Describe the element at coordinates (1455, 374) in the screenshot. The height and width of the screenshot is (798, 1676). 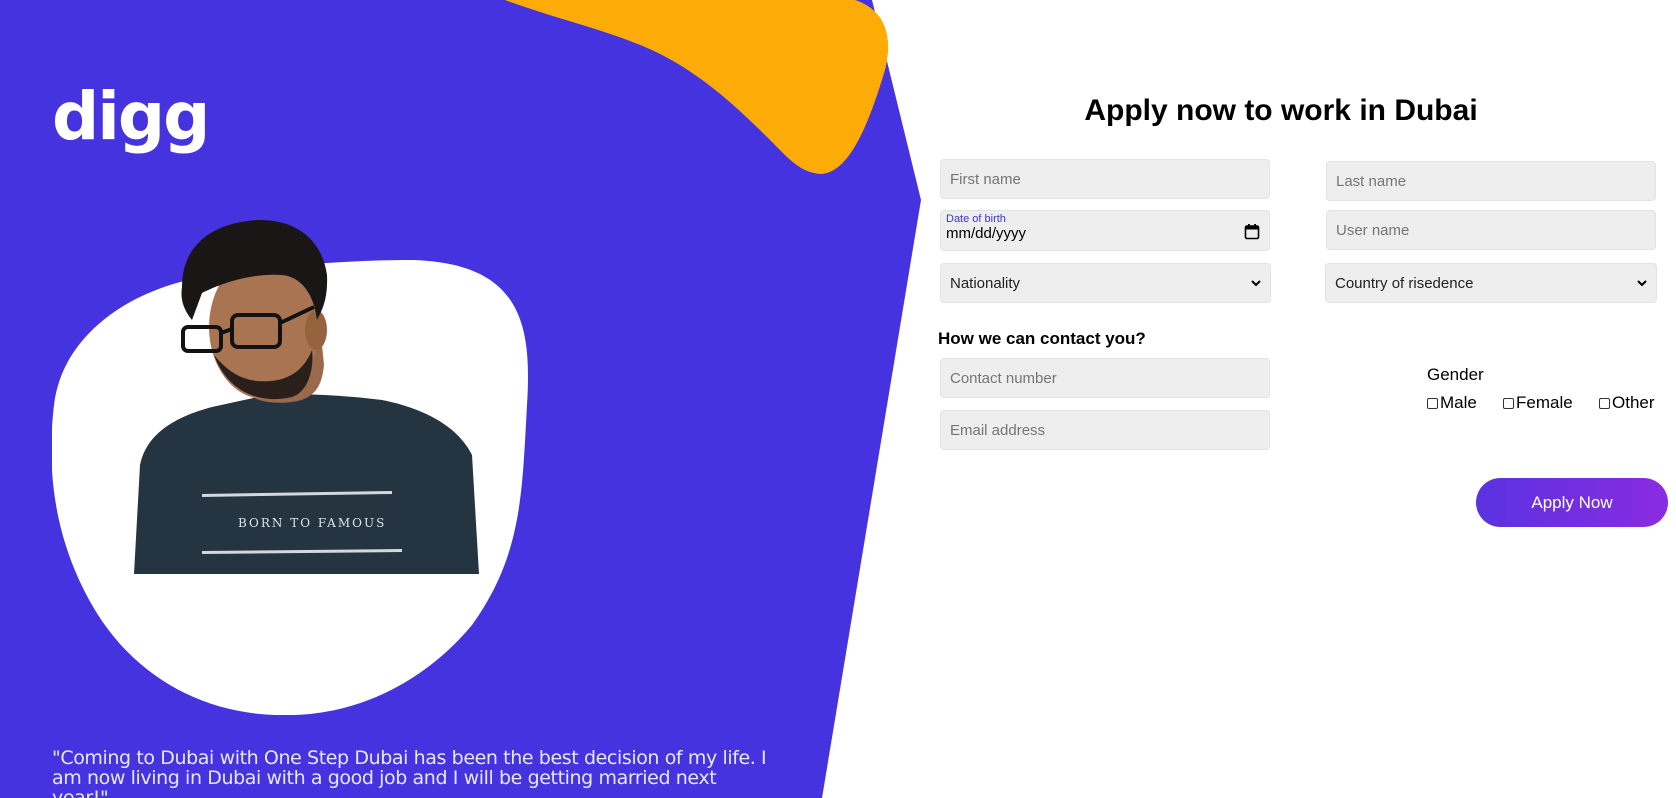
I see `gender-label: Gender` at that location.